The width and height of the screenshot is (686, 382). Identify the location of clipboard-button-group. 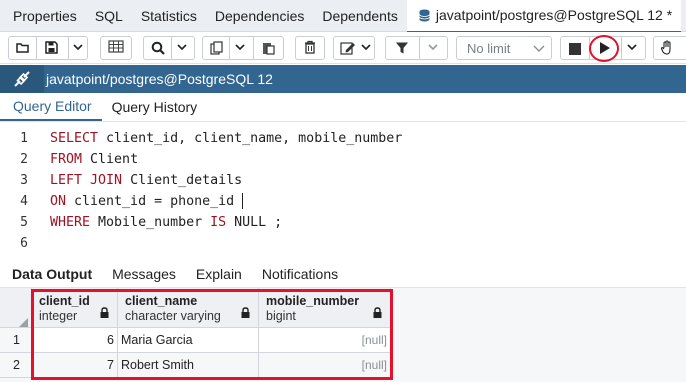
(243, 48).